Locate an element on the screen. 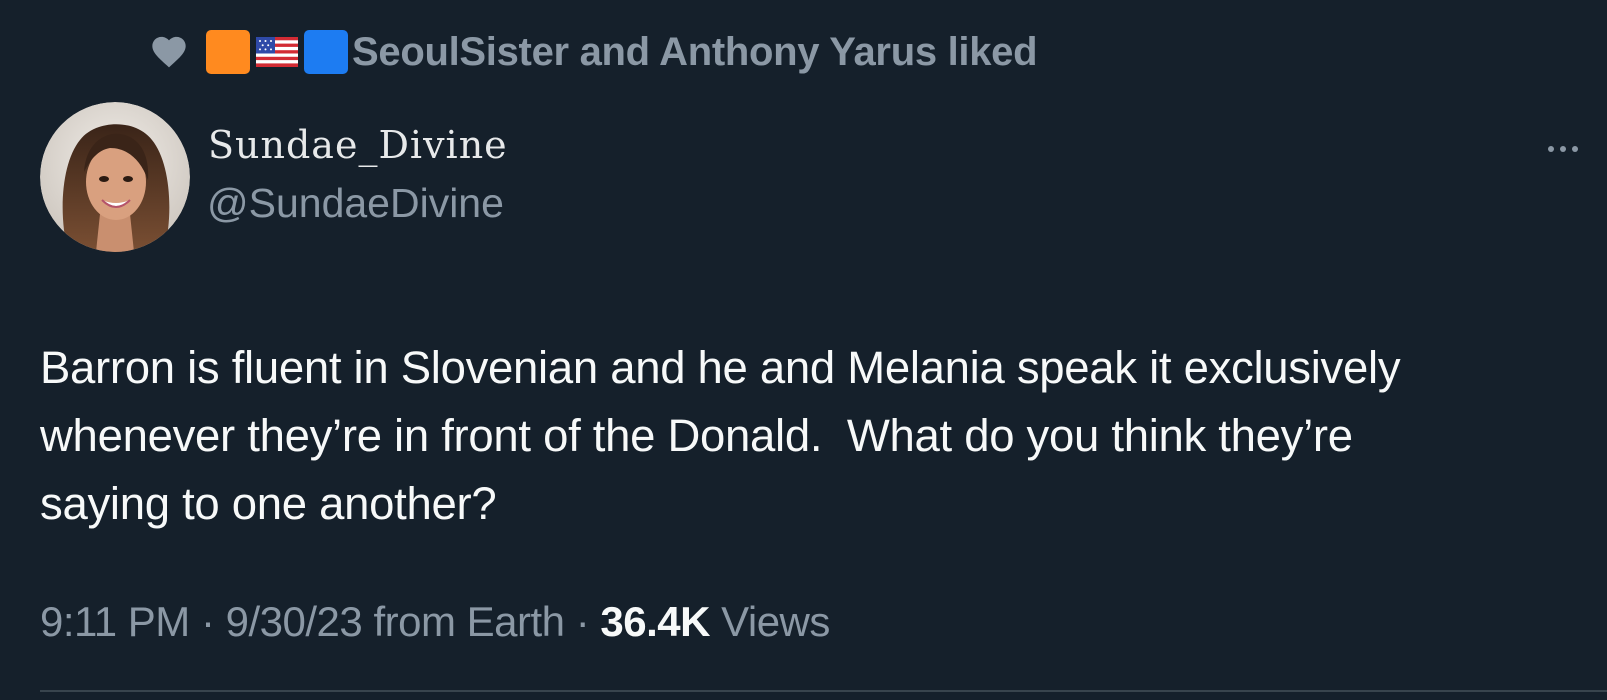  more-options-icon is located at coordinates (1563, 149).